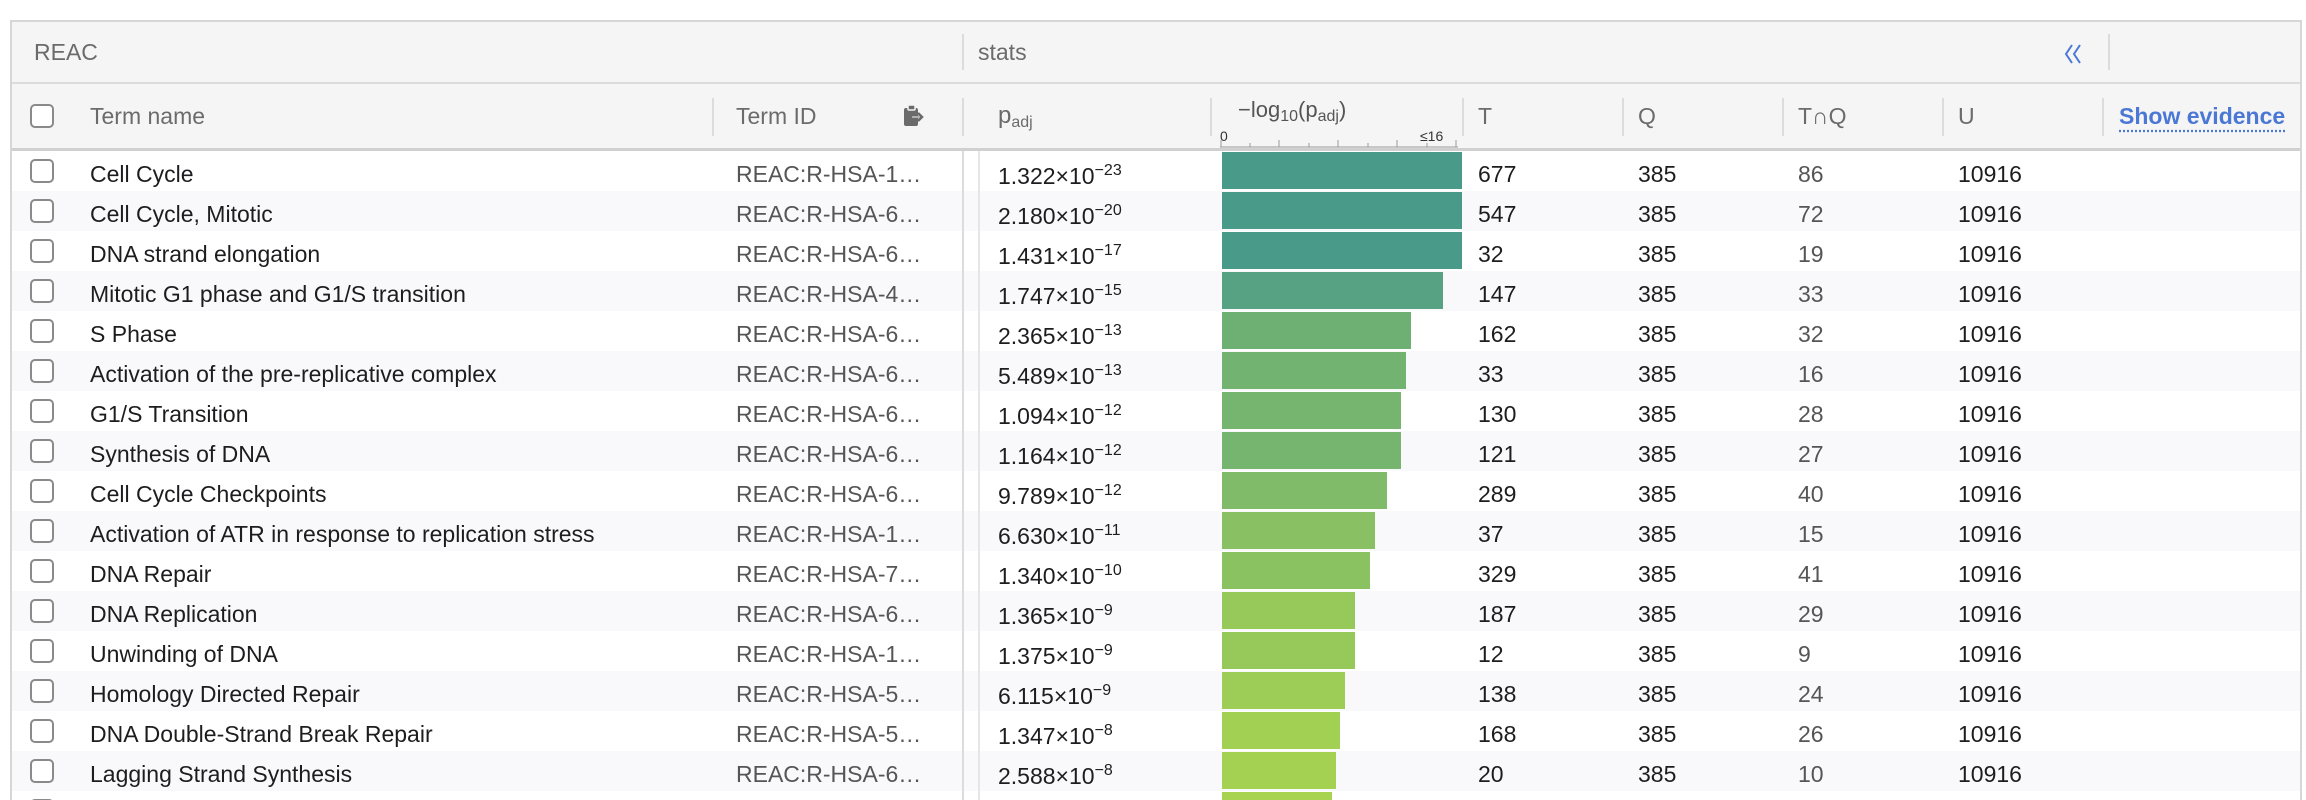 The image size is (2306, 800). What do you see at coordinates (395, 291) in the screenshot?
I see `term-name: Mitotic G1 phase and G1/S transition` at bounding box center [395, 291].